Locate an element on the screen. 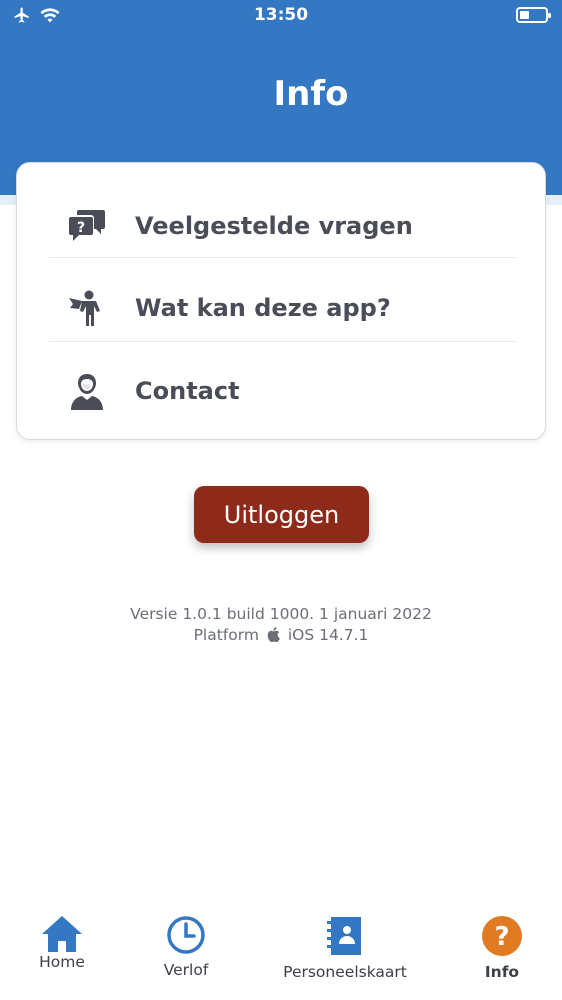  status-time: 13:50 is located at coordinates (281, 15).